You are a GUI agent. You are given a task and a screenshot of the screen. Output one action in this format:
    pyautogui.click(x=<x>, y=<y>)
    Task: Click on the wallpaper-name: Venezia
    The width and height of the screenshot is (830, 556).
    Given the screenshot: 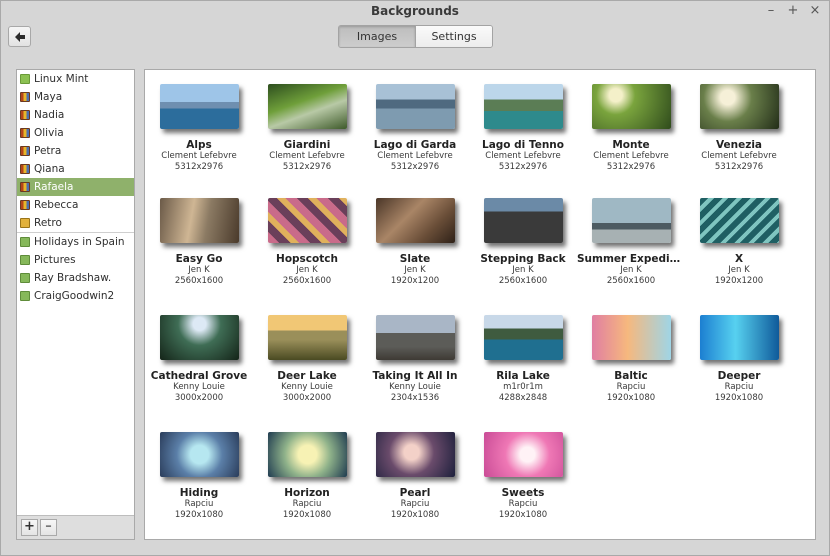 What is the action you would take?
    pyautogui.click(x=739, y=145)
    